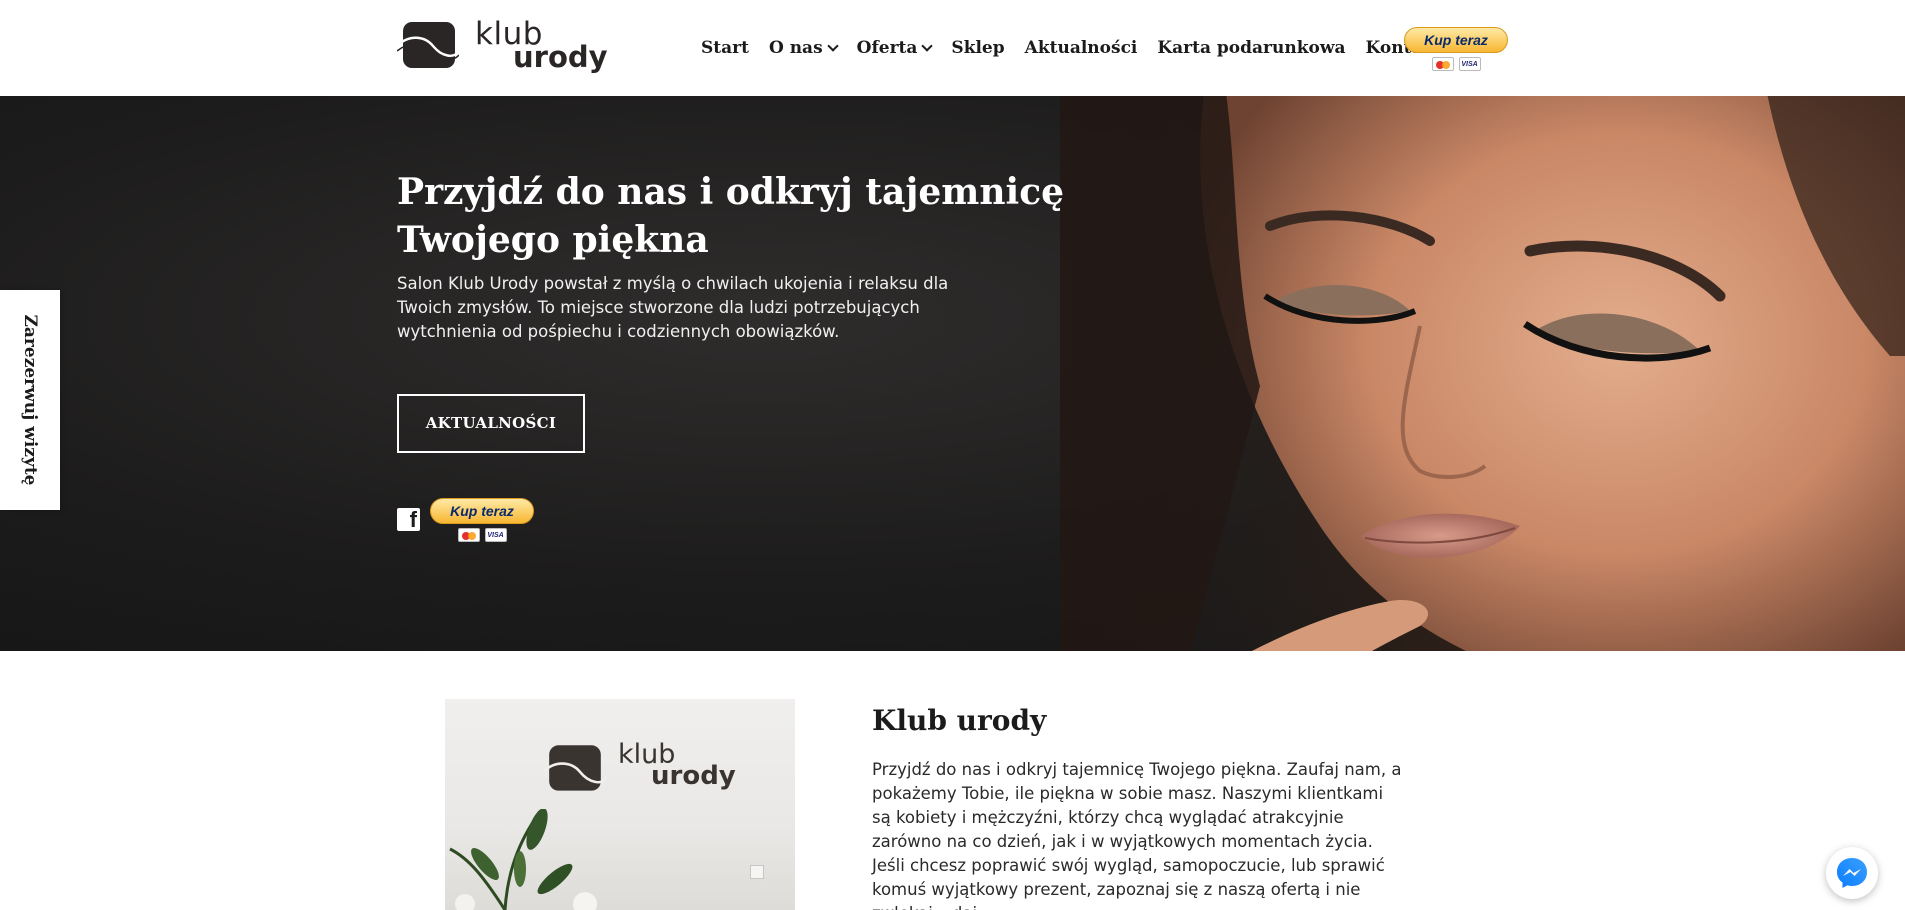 The height and width of the screenshot is (910, 1905). I want to click on book-visit-label: Zarezerwuj wizytę, so click(30, 400).